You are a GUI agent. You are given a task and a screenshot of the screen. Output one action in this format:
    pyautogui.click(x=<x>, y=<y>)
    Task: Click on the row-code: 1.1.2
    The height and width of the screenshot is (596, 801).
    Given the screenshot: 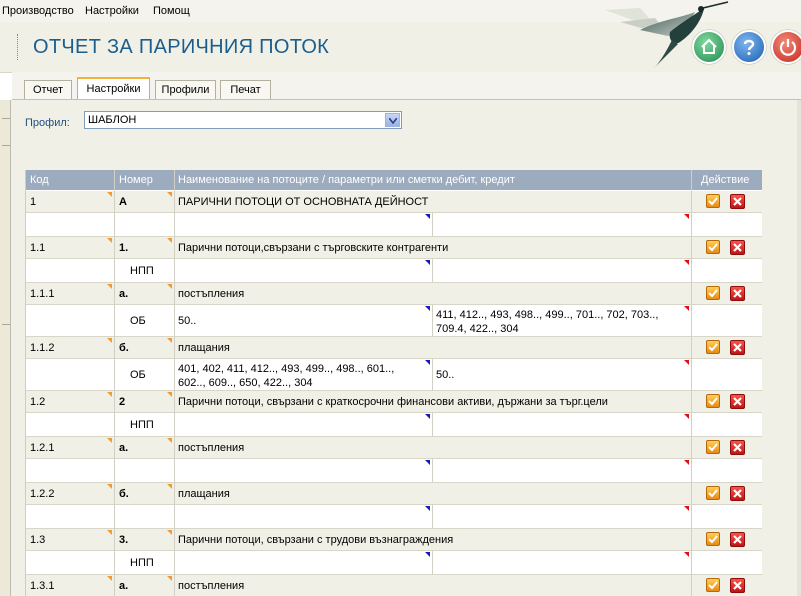 What is the action you would take?
    pyautogui.click(x=42, y=348)
    